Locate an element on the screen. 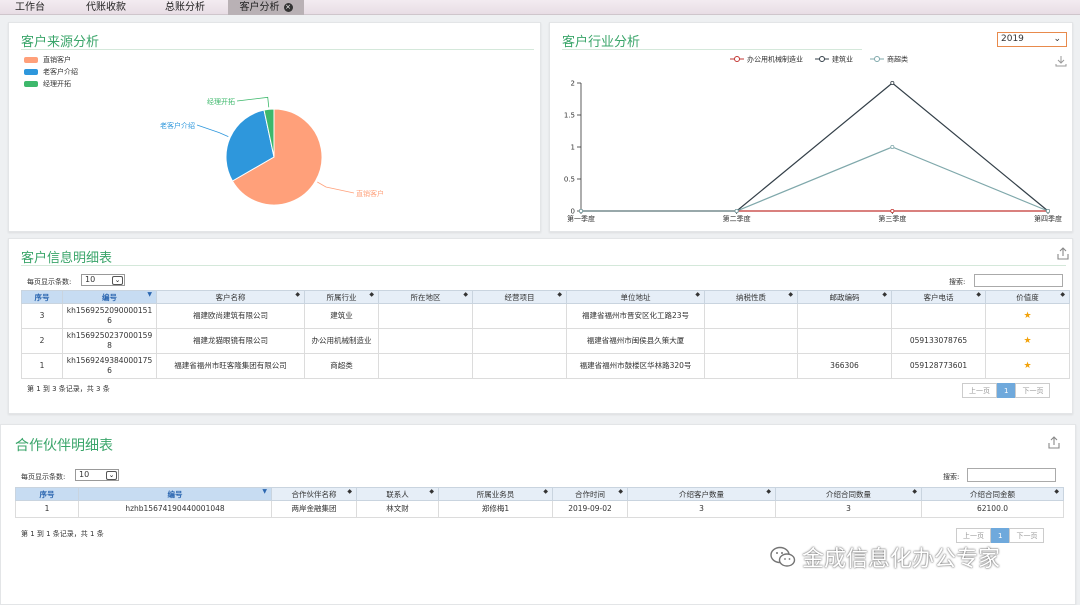 This screenshot has width=1080, height=605. col-header: 介绍合同数量 ◆ is located at coordinates (848, 494).